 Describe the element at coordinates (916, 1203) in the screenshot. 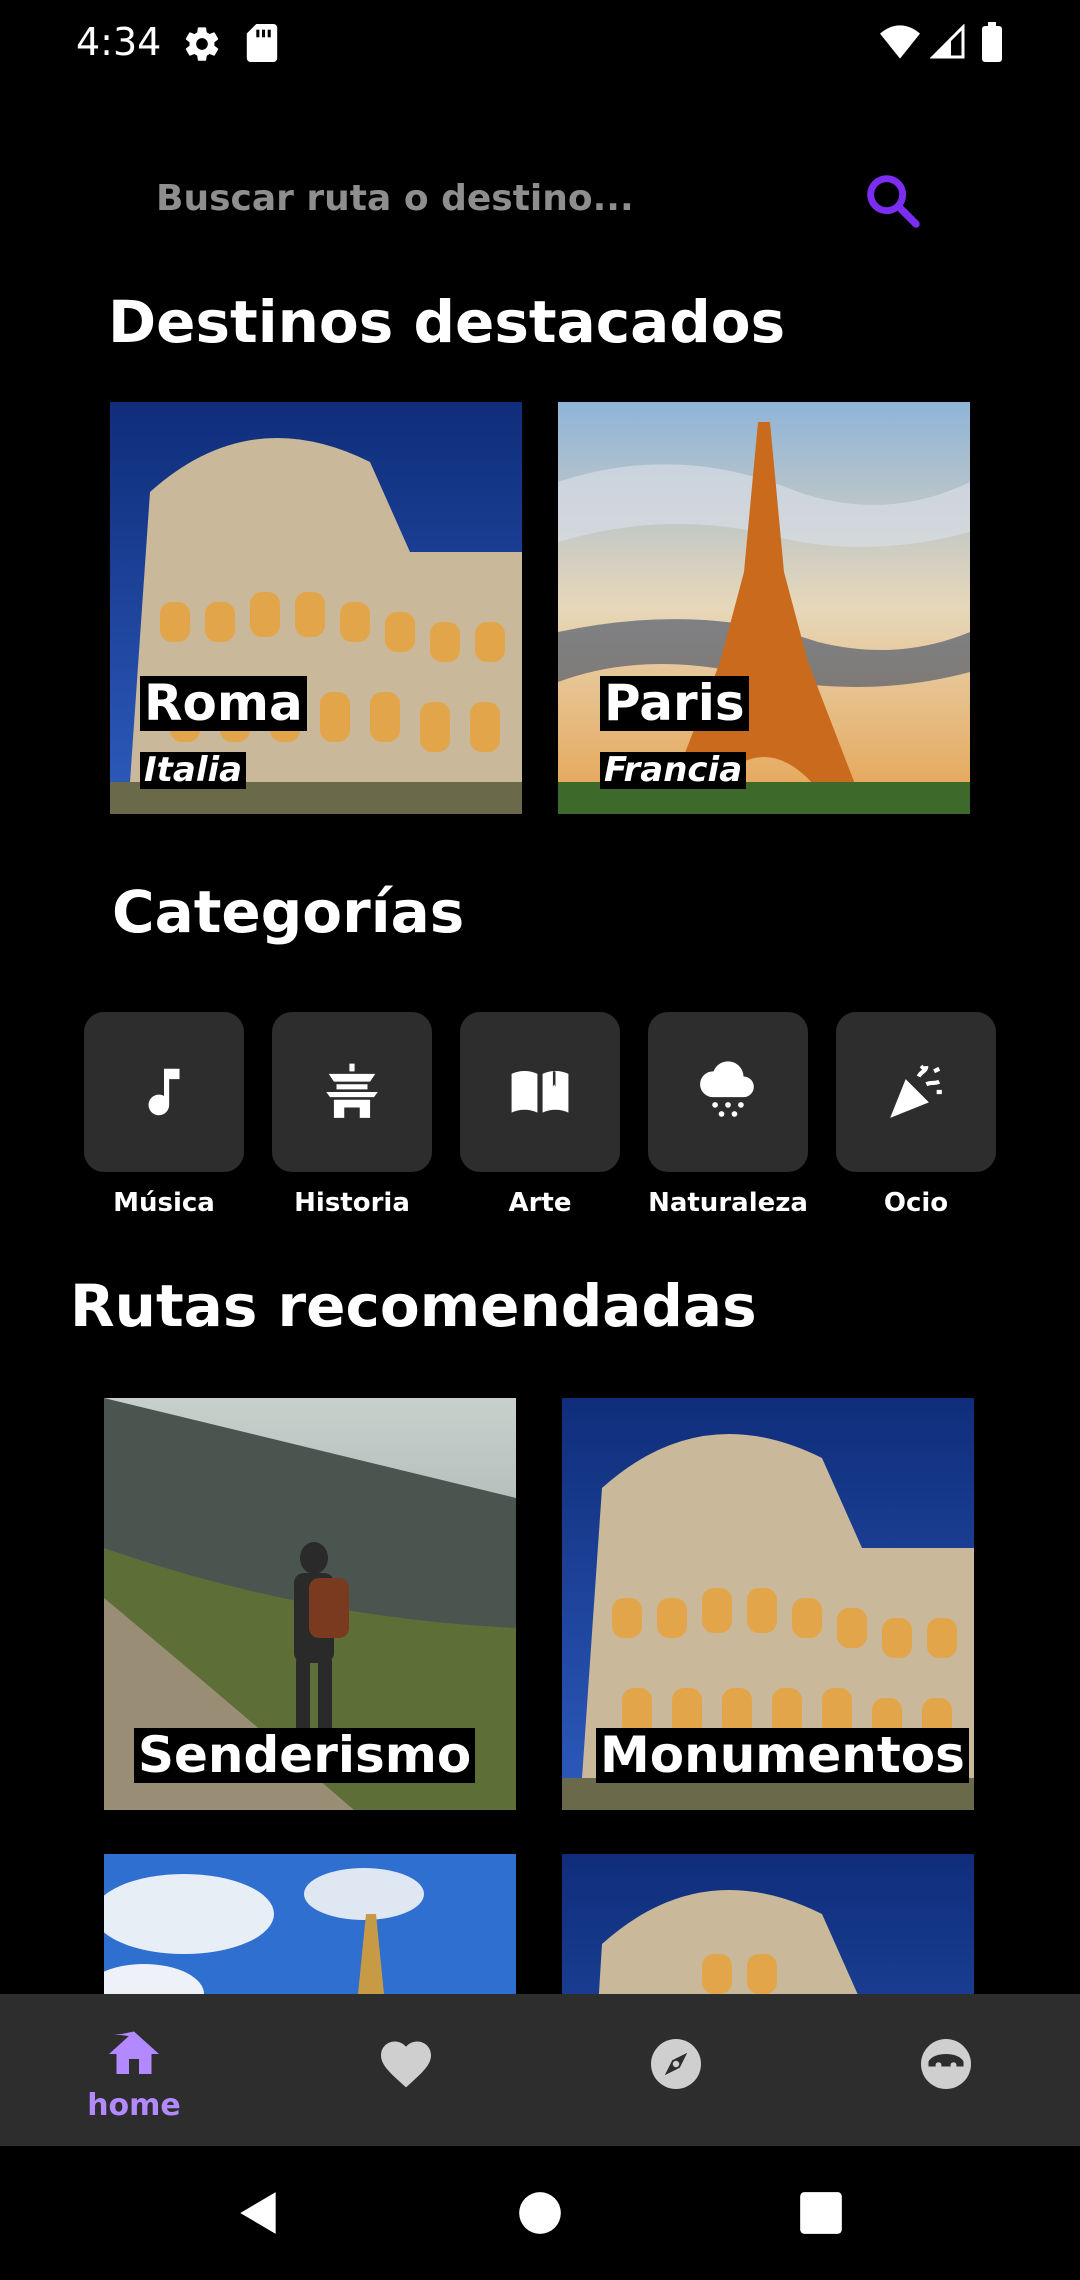

I see `category-label: Ocio` at that location.